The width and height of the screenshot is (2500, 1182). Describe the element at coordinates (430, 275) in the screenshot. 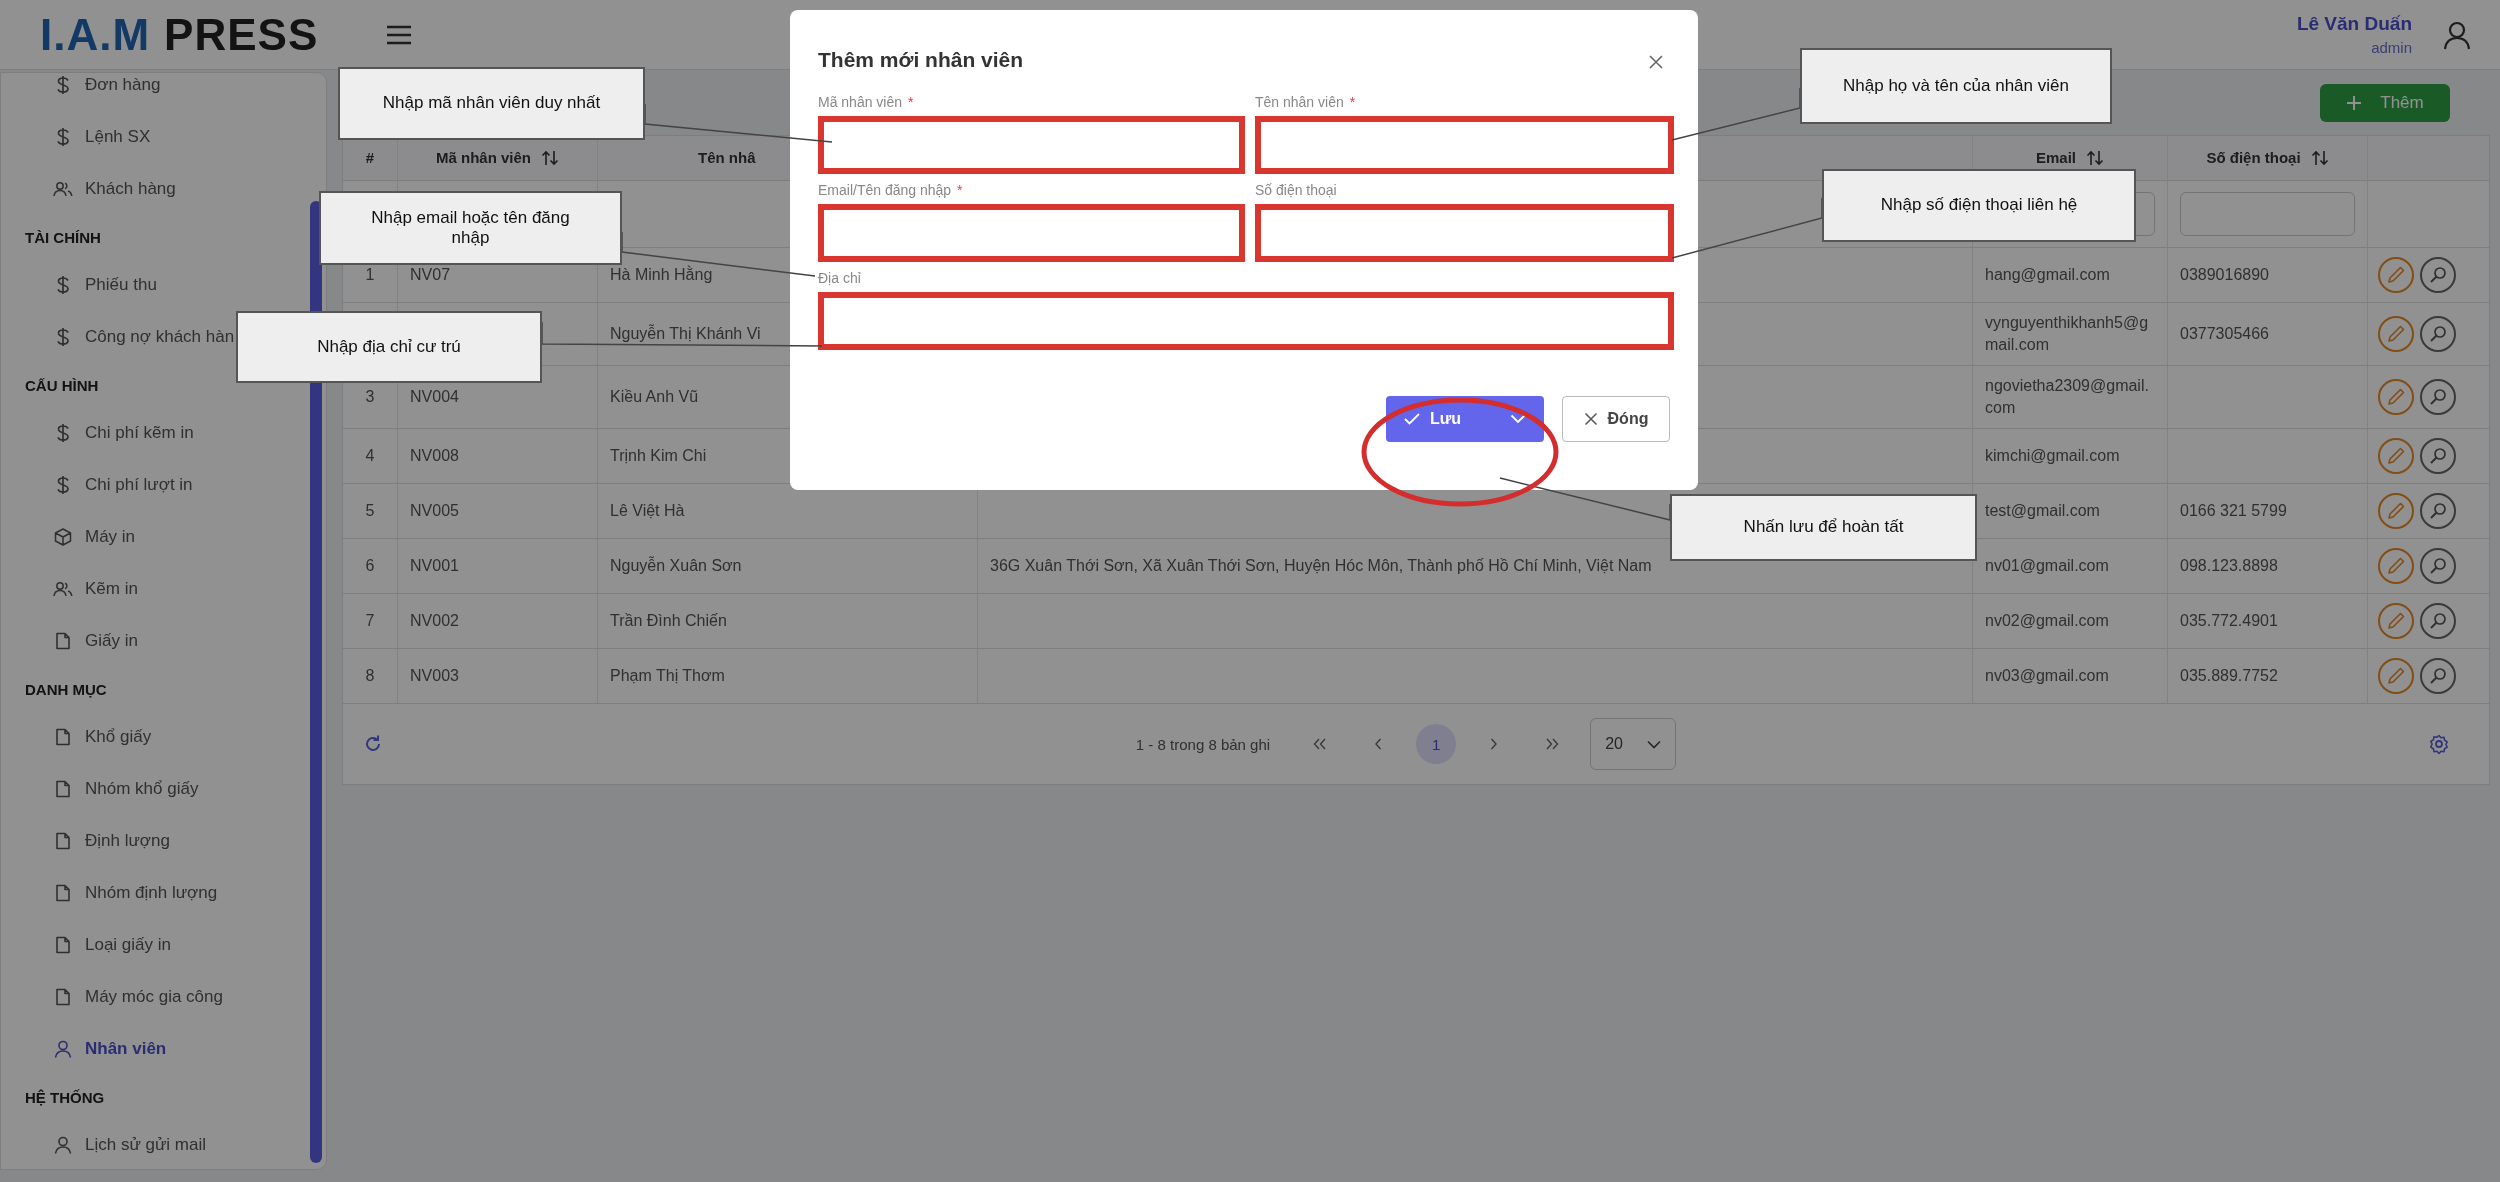

I see `table-cell-text: NV07` at that location.